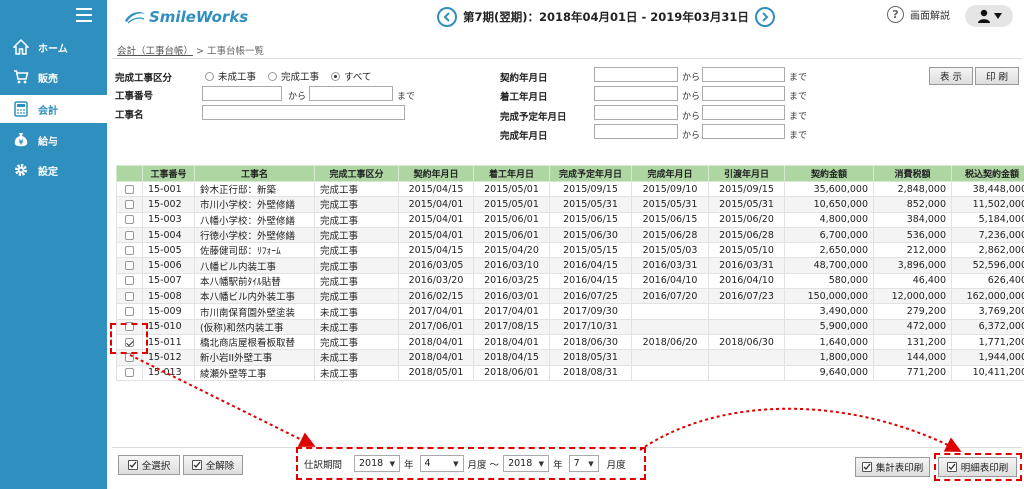 Image resolution: width=1024 pixels, height=489 pixels. I want to click on cell-tax-amount: 384,000, so click(912, 219).